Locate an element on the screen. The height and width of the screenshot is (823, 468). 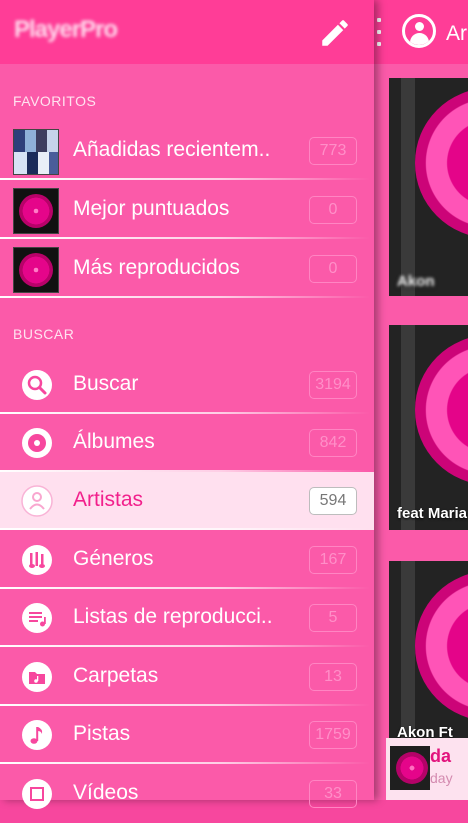
album-disc-icon is located at coordinates (37, 443).